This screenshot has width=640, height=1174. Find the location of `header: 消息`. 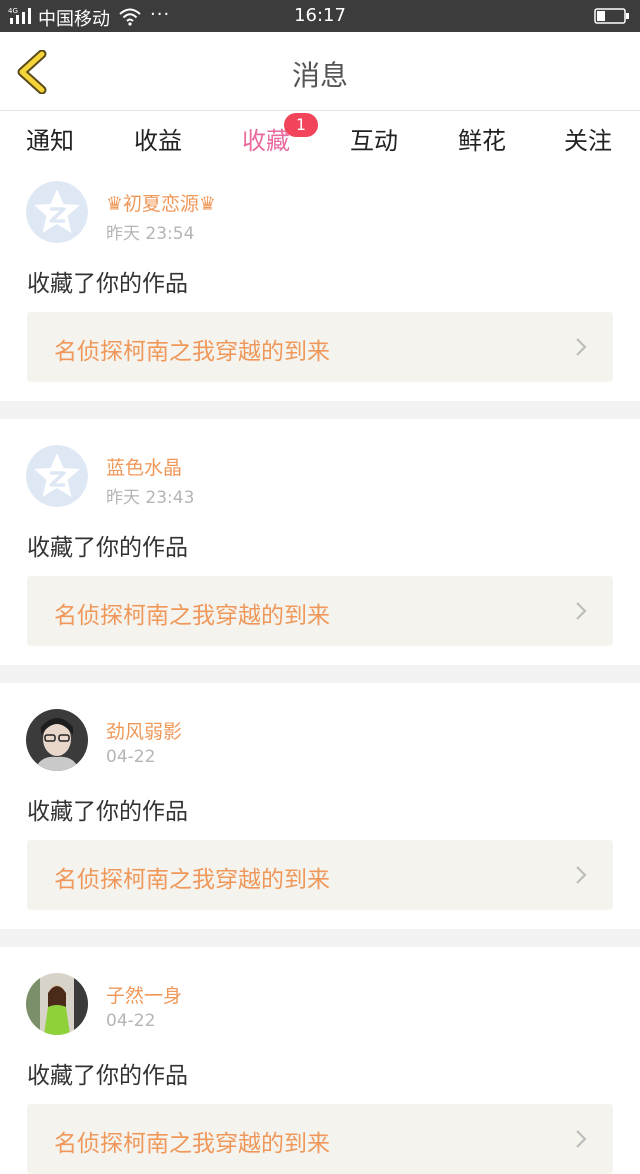

header: 消息 is located at coordinates (320, 71).